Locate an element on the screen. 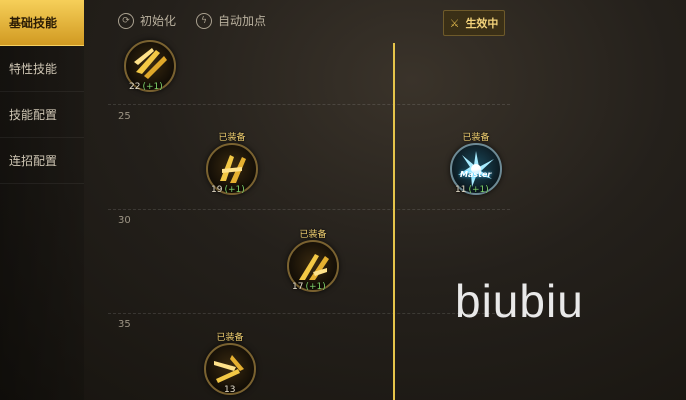 The height and width of the screenshot is (400, 686). skill-node: 已装备 19 (+1) is located at coordinates (232, 164).